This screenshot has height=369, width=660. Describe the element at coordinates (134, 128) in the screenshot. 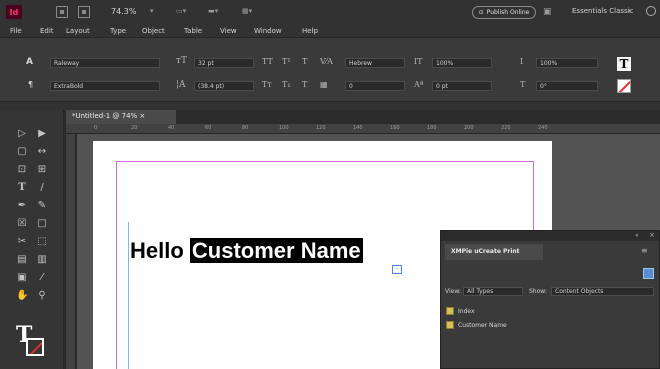

I see `ruler-tick: 20` at that location.